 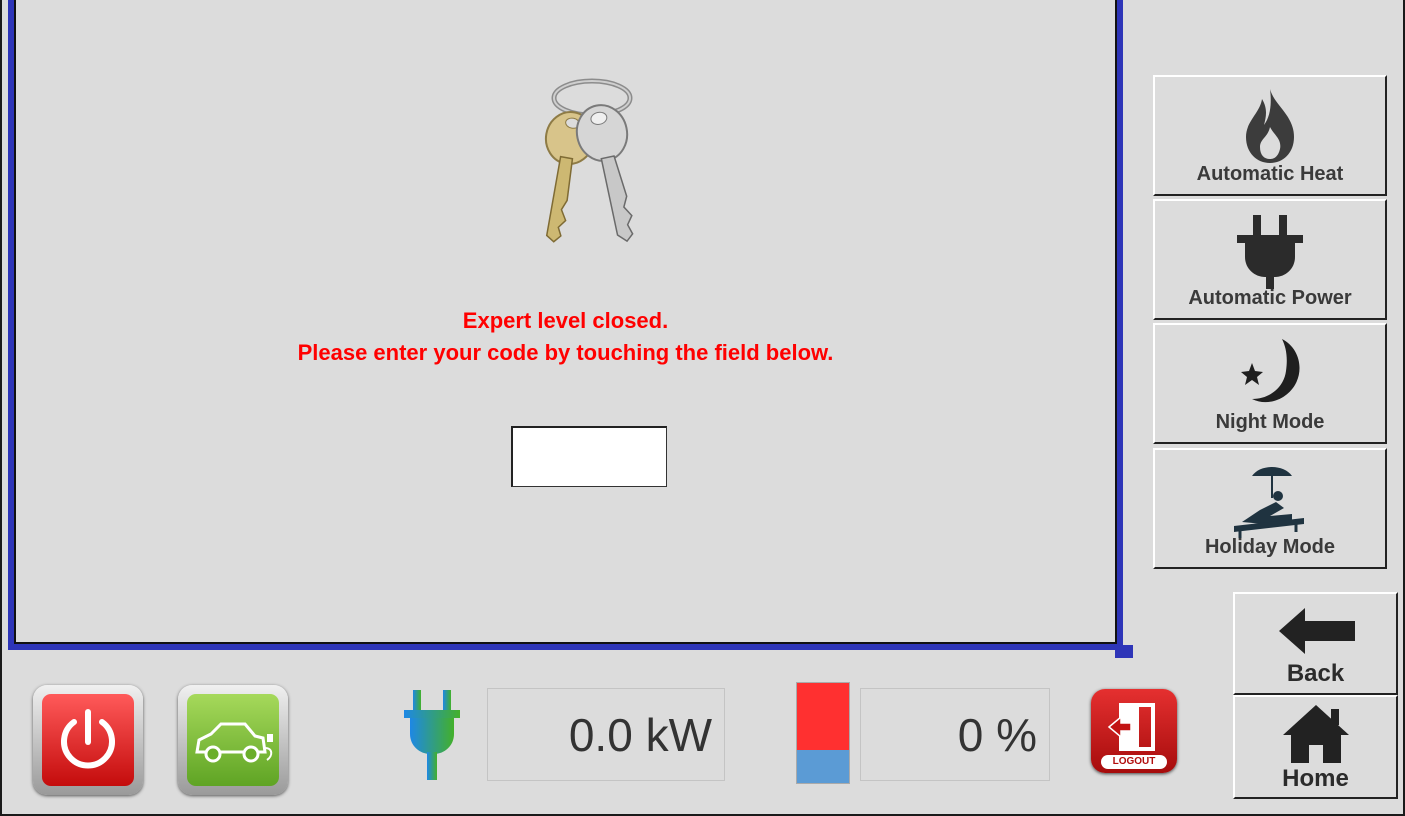 What do you see at coordinates (432, 735) in the screenshot?
I see `plug-meter-icon` at bounding box center [432, 735].